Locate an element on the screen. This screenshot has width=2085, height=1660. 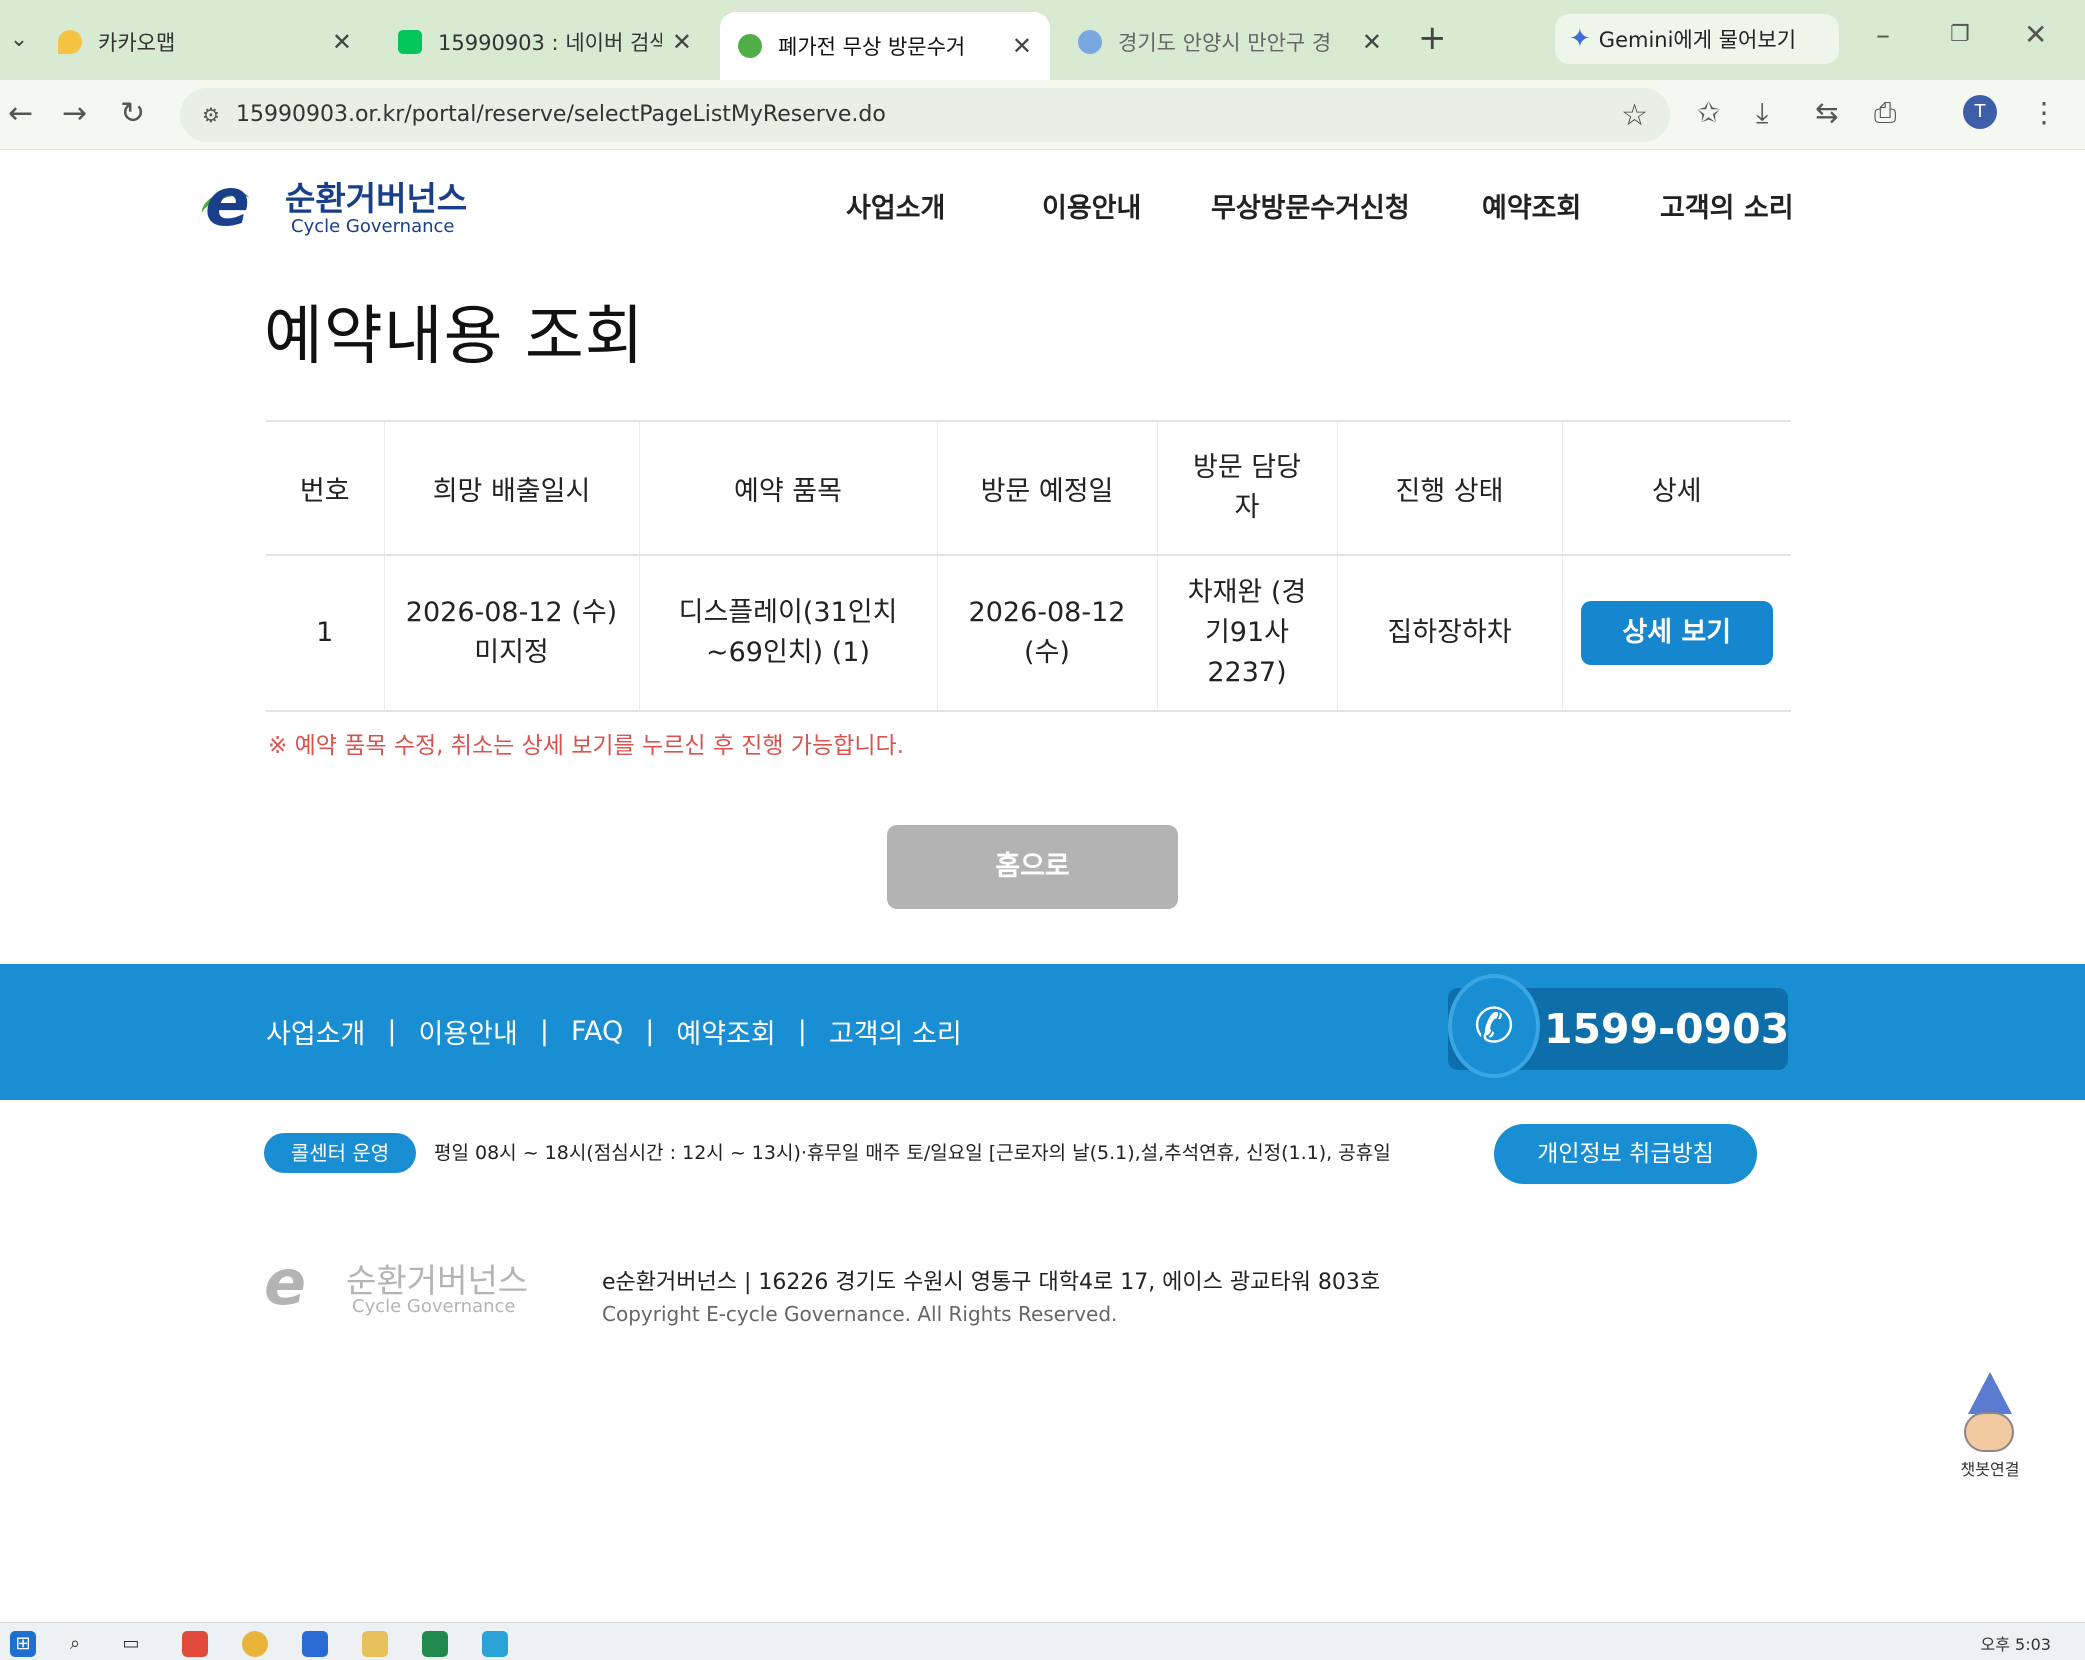
visit-date: 2026-08-12 is located at coordinates (1047, 612).